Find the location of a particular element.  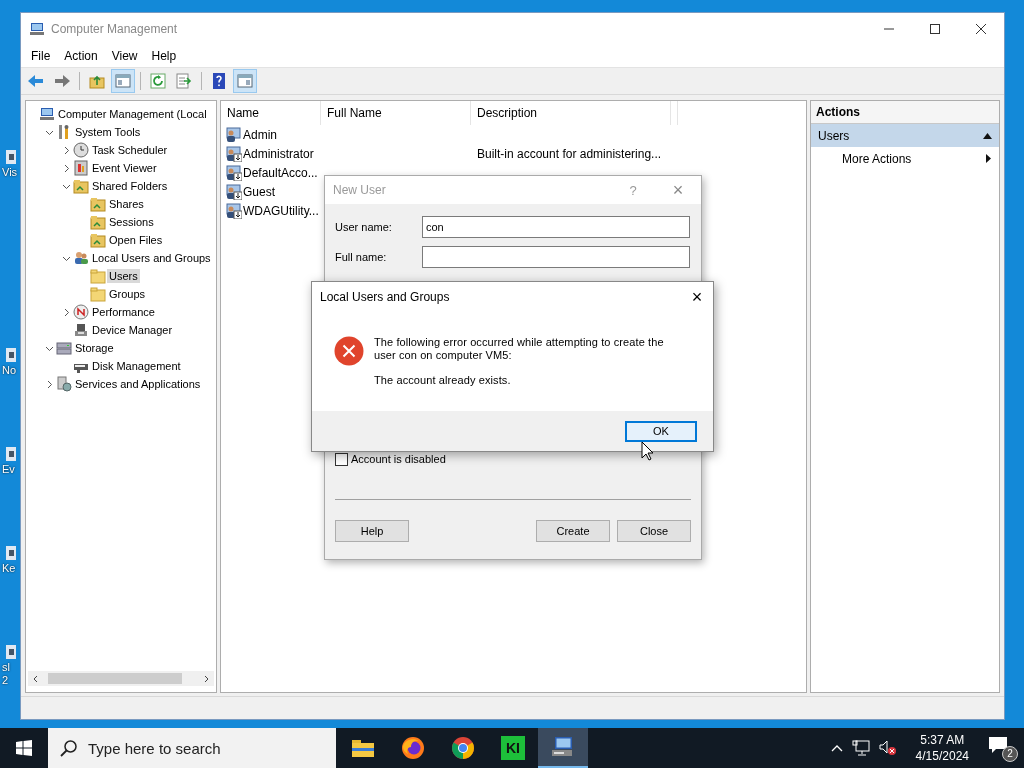

dialog-title: Local Users and Groups is located at coordinates (385, 297).